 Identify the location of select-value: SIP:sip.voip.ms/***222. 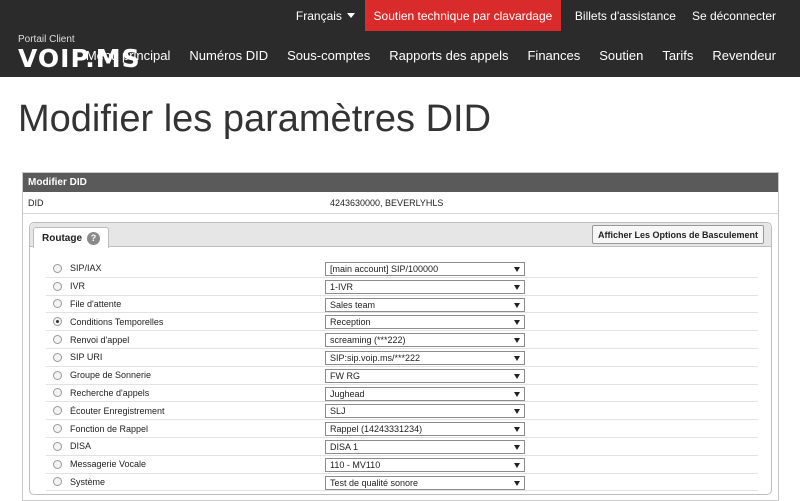
(375, 357).